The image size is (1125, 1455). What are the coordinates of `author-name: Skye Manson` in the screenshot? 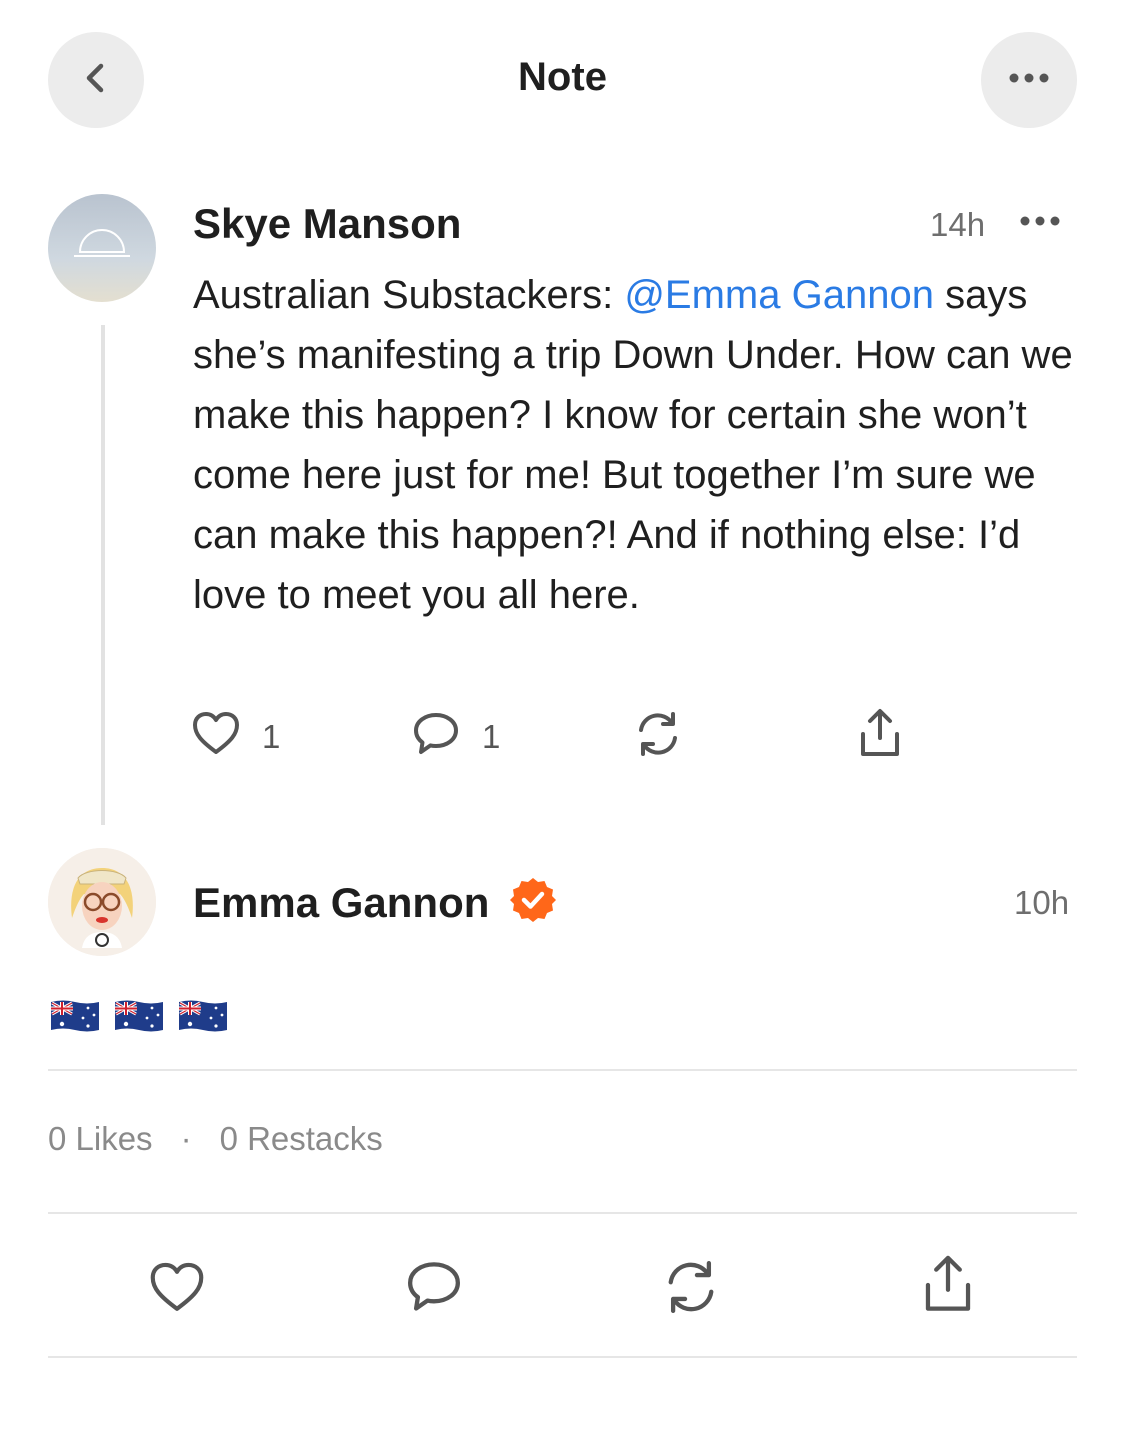 It's located at (327, 224).